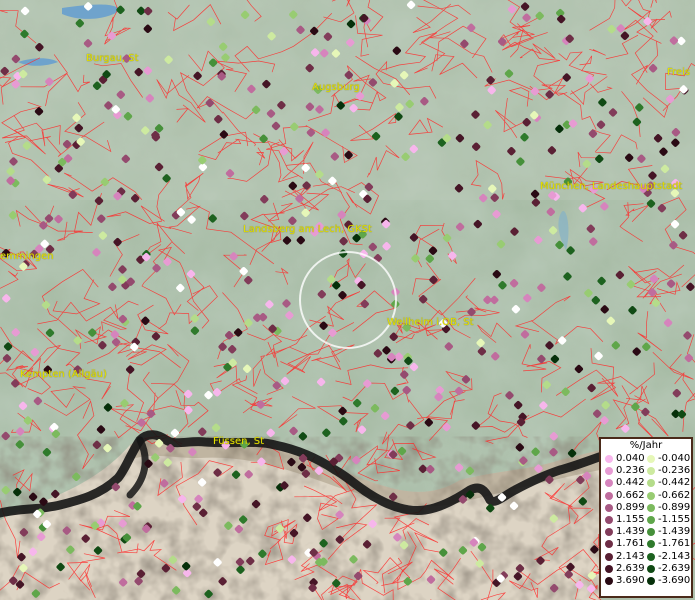  Describe the element at coordinates (674, 471) in the screenshot. I see `legend-value: -0.236` at that location.